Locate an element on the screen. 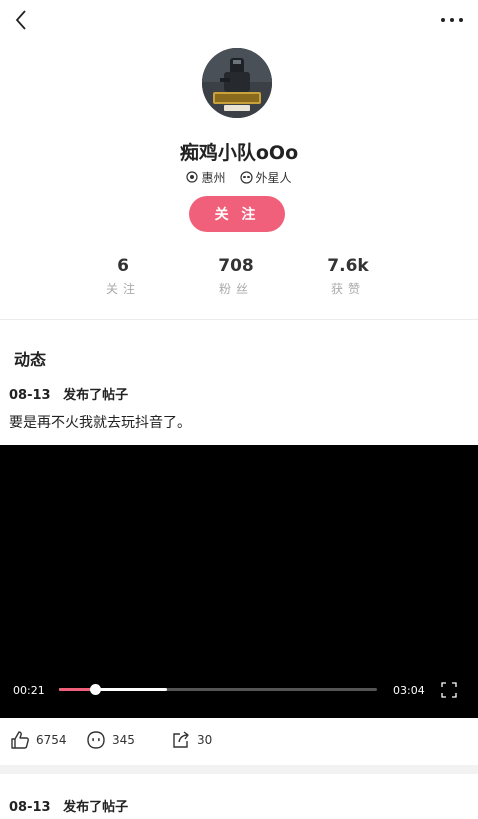 The image size is (478, 819). share-count: 30 is located at coordinates (205, 740).